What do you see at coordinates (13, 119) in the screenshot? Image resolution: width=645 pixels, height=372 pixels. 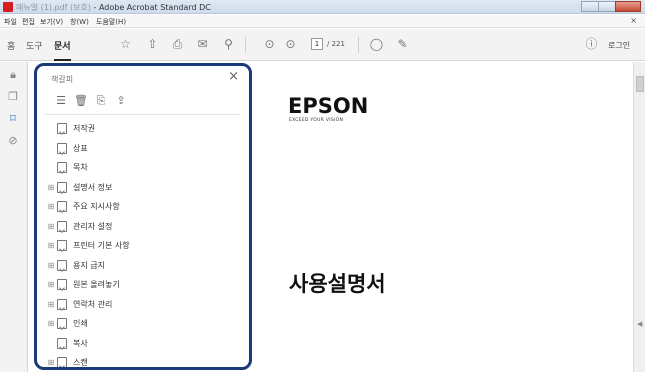 I see `bookmarks-icon: ⌑` at bounding box center [13, 119].